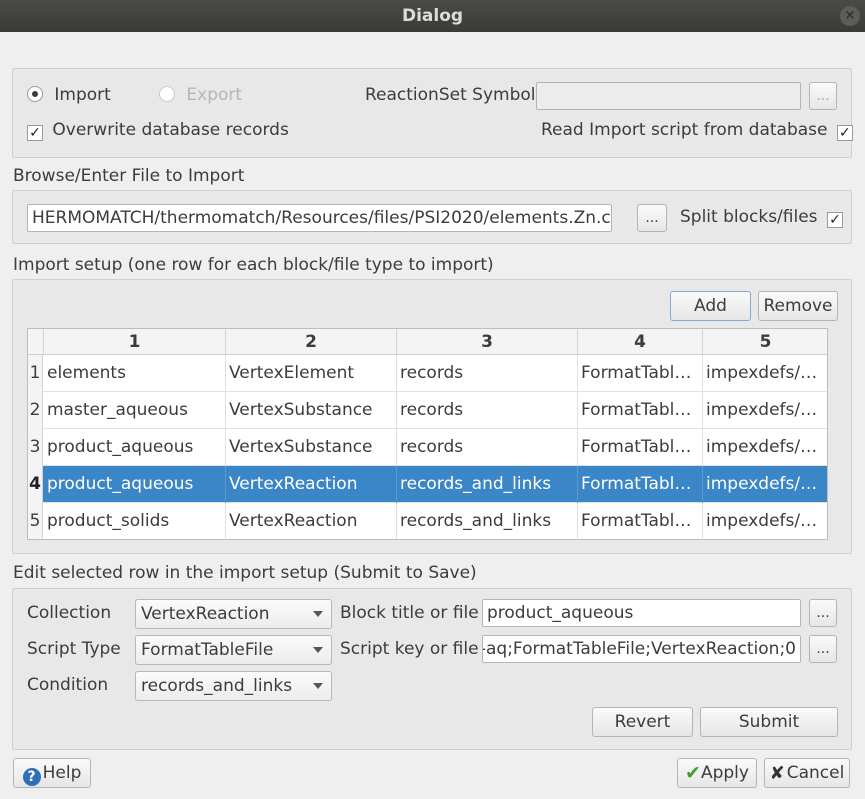 This screenshot has width=865, height=799. Describe the element at coordinates (642, 722) in the screenshot. I see `revert-button: Revert` at that location.